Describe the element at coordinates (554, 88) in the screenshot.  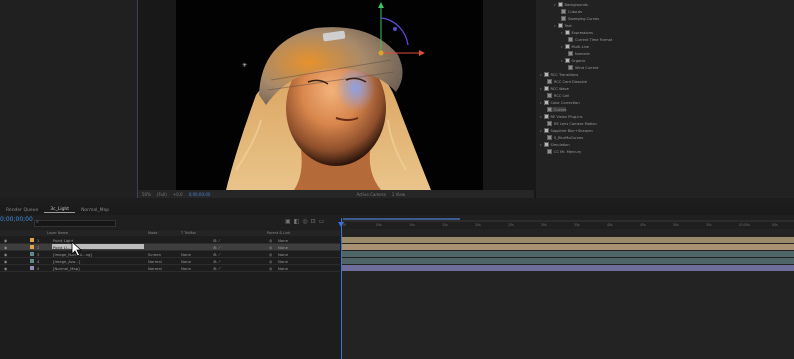
I see `effects-item: ▾ RCC Wave` at that location.